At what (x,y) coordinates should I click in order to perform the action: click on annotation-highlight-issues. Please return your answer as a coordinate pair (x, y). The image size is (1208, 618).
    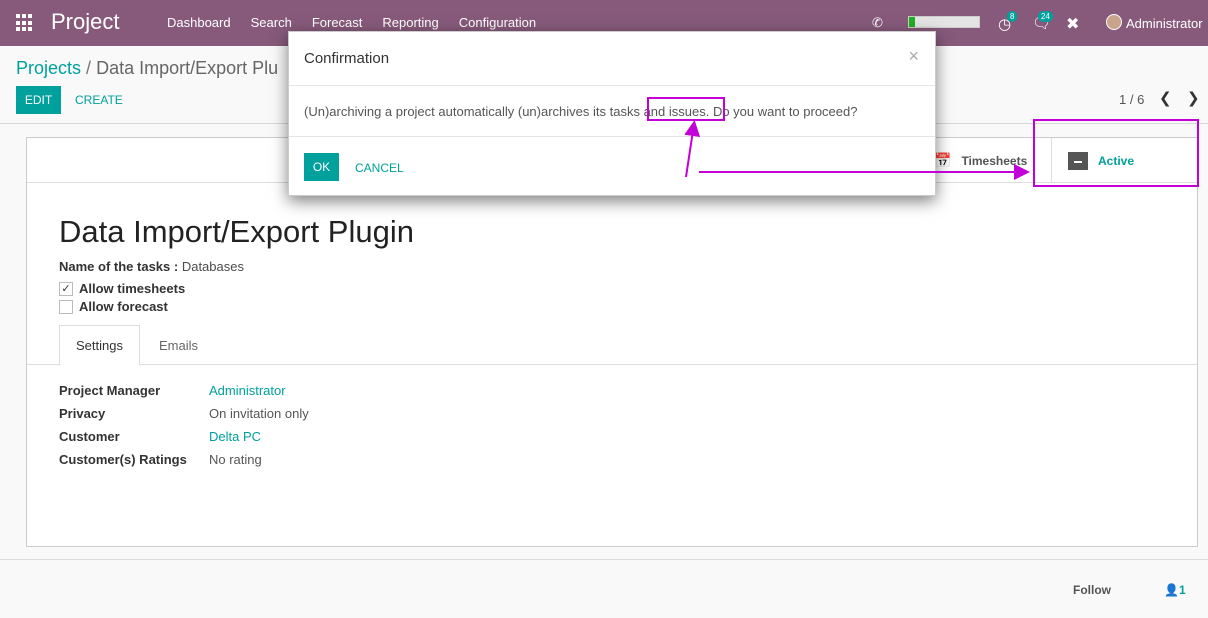
    Looking at the image, I should click on (686, 109).